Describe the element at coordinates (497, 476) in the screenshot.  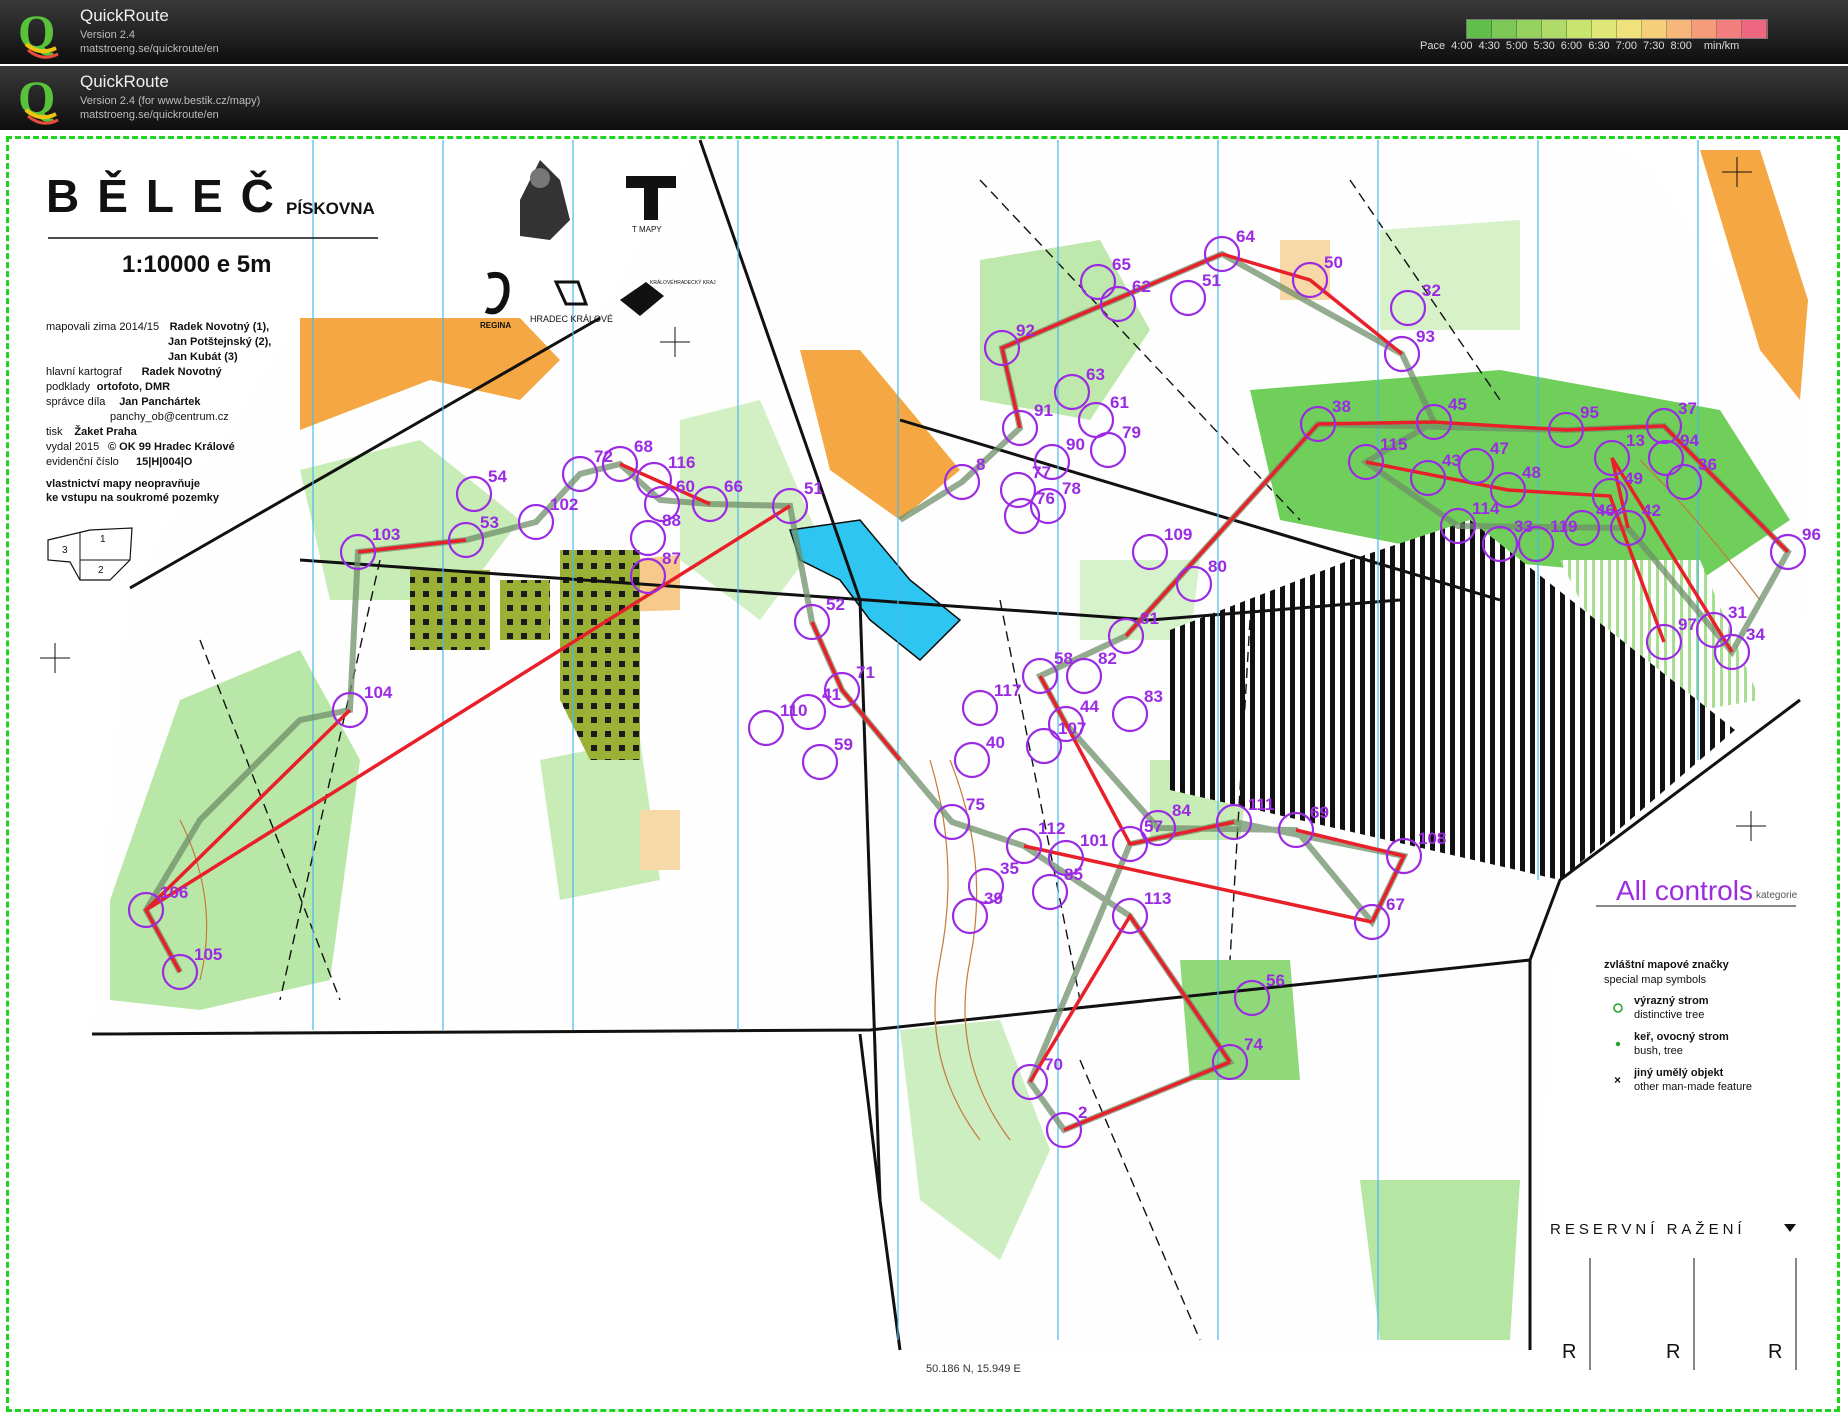
I see `control-number: 54` at that location.